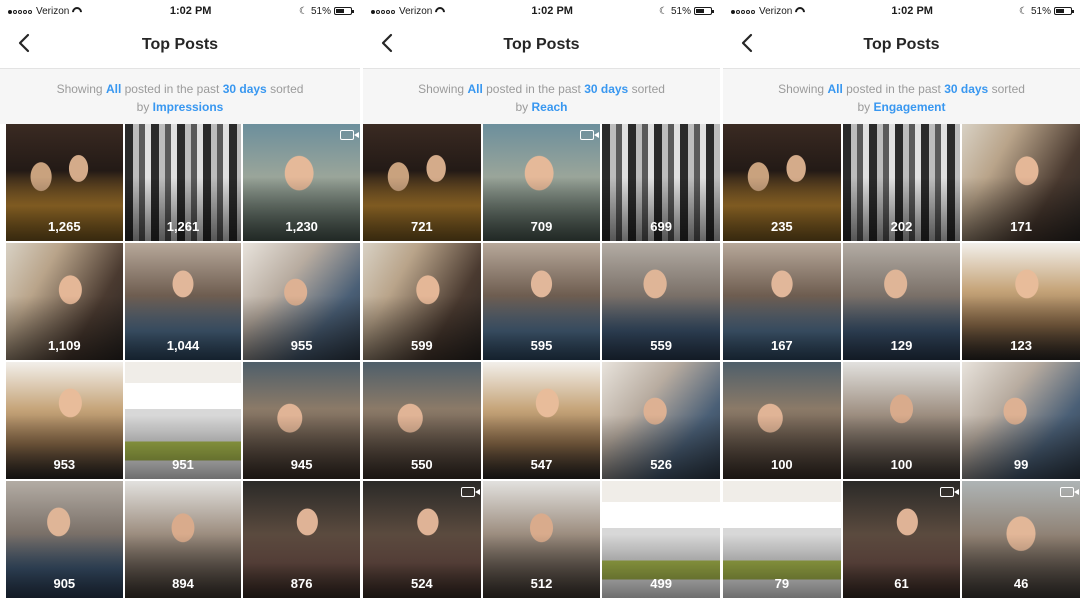 This screenshot has height=598, width=1080. I want to click on battery-group: ☾ 51%, so click(686, 11).